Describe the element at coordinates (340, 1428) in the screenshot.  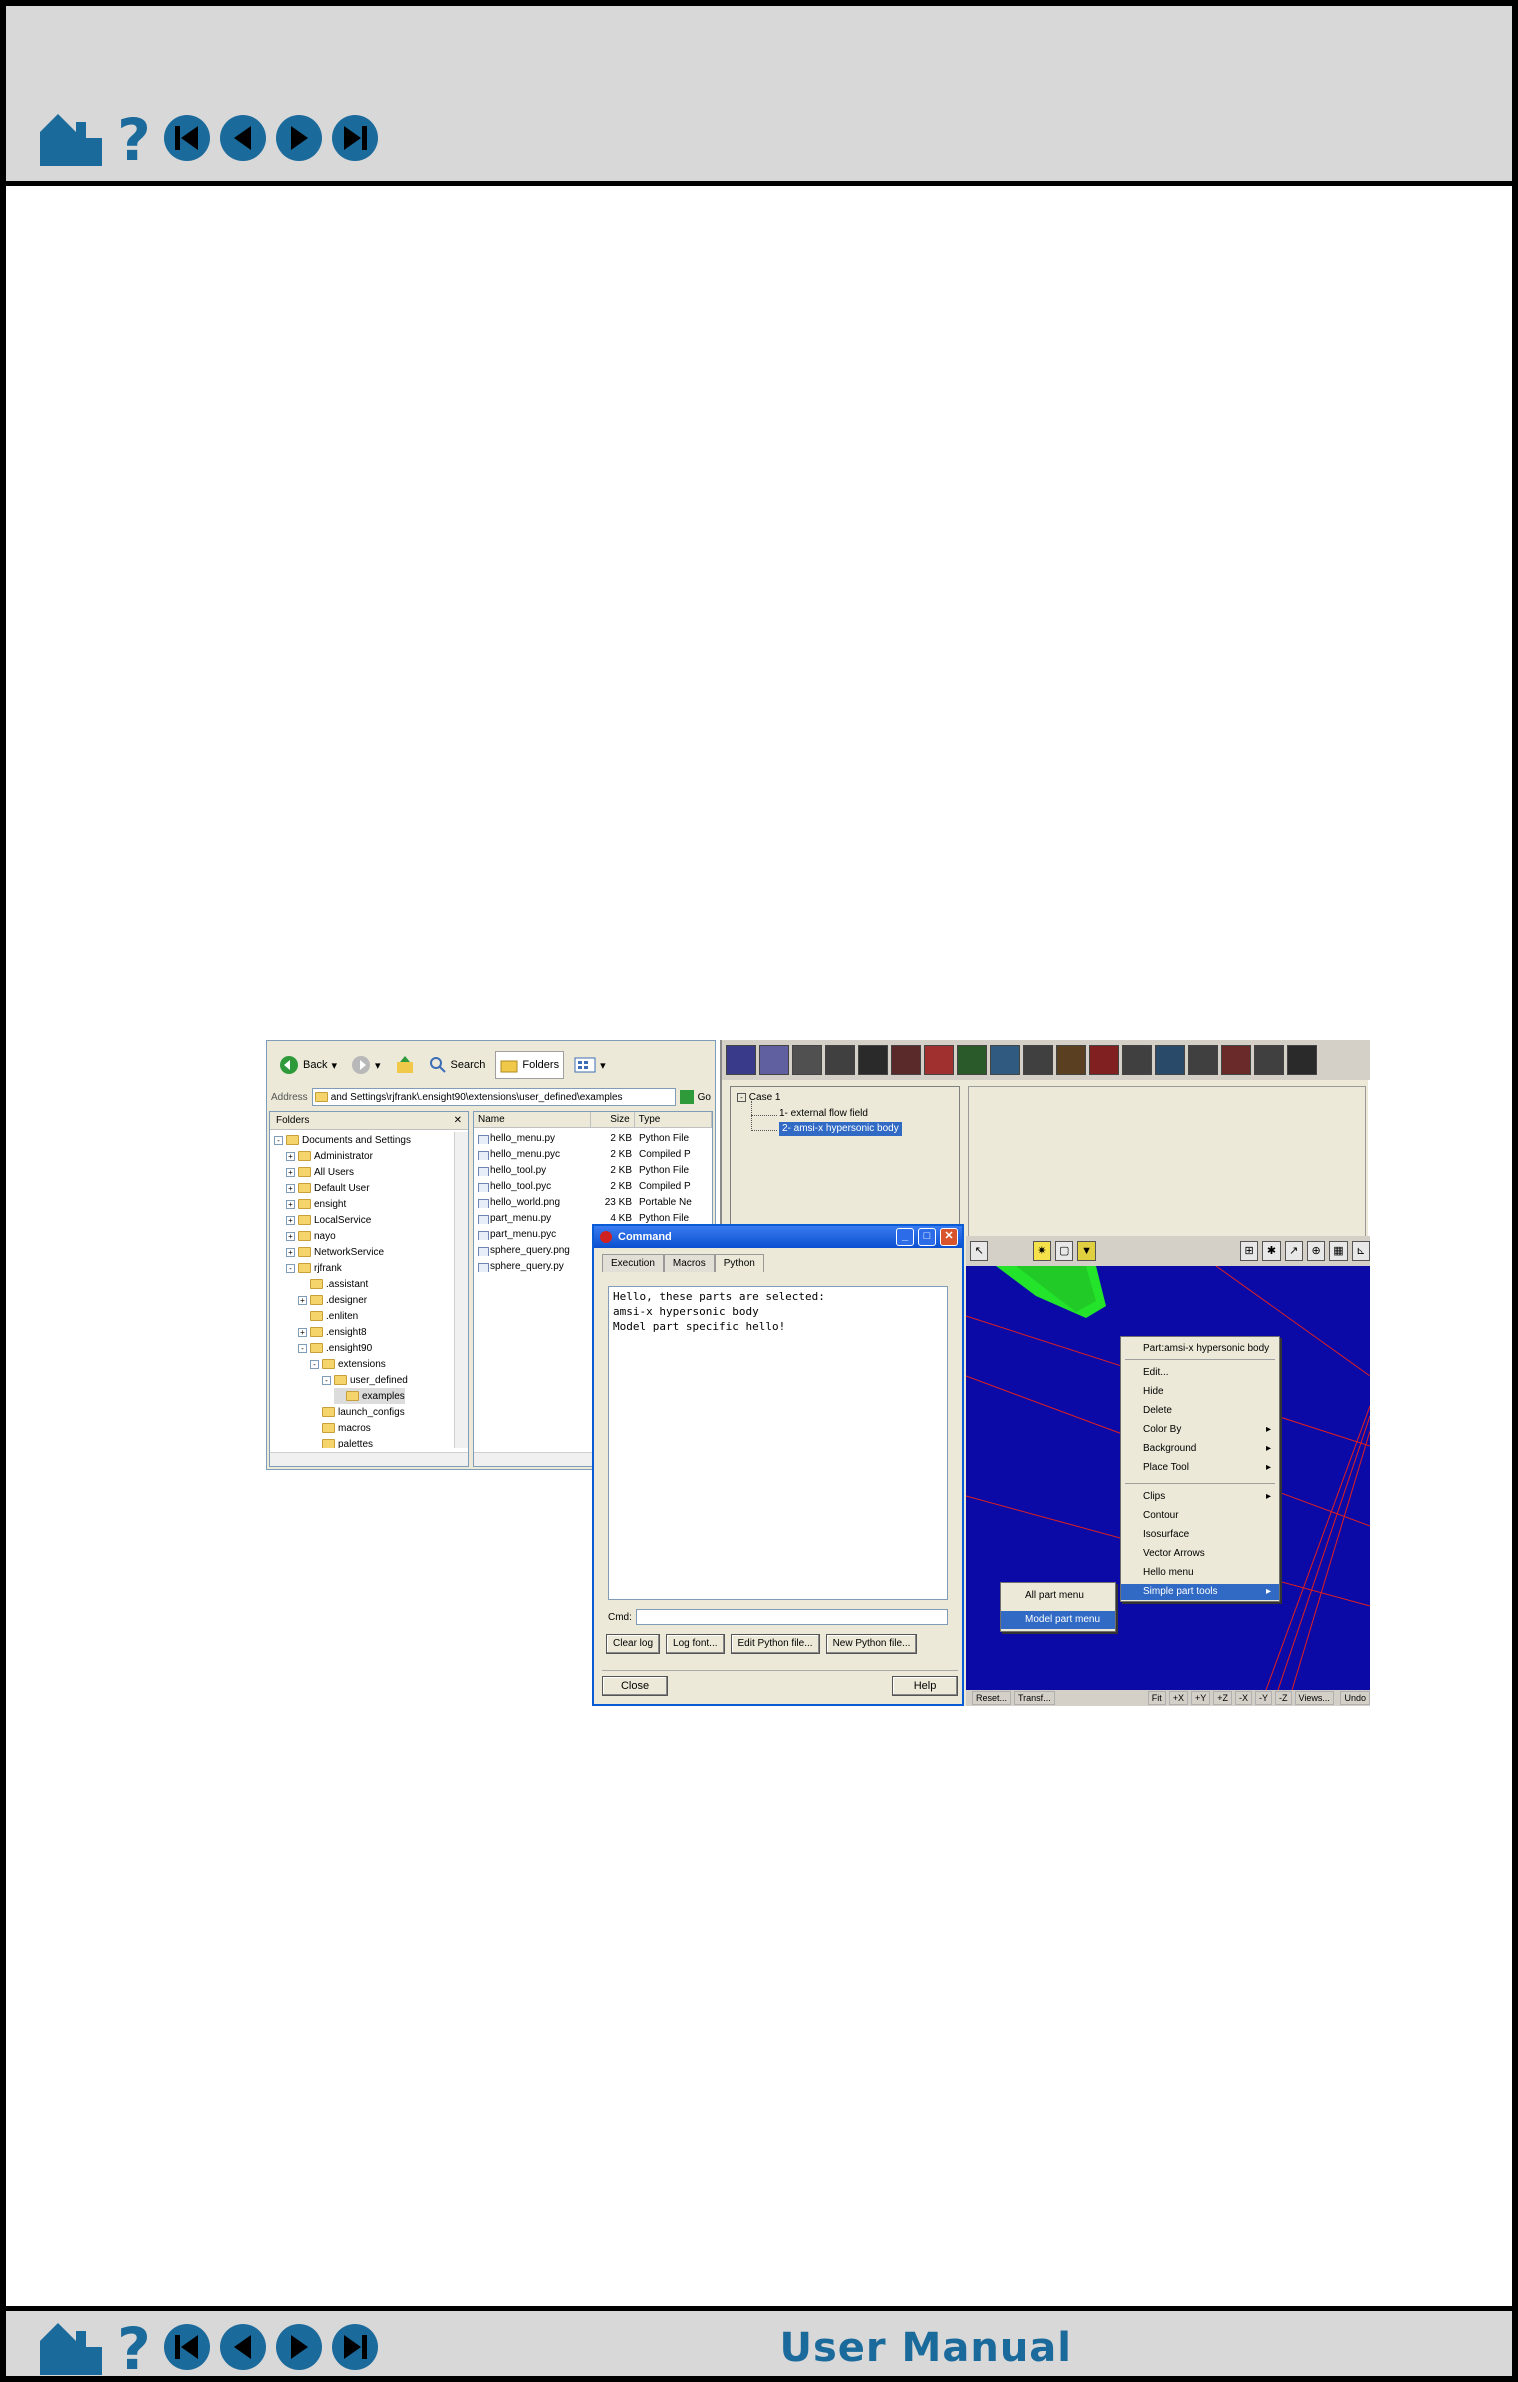
I see `tree-item: macros` at that location.